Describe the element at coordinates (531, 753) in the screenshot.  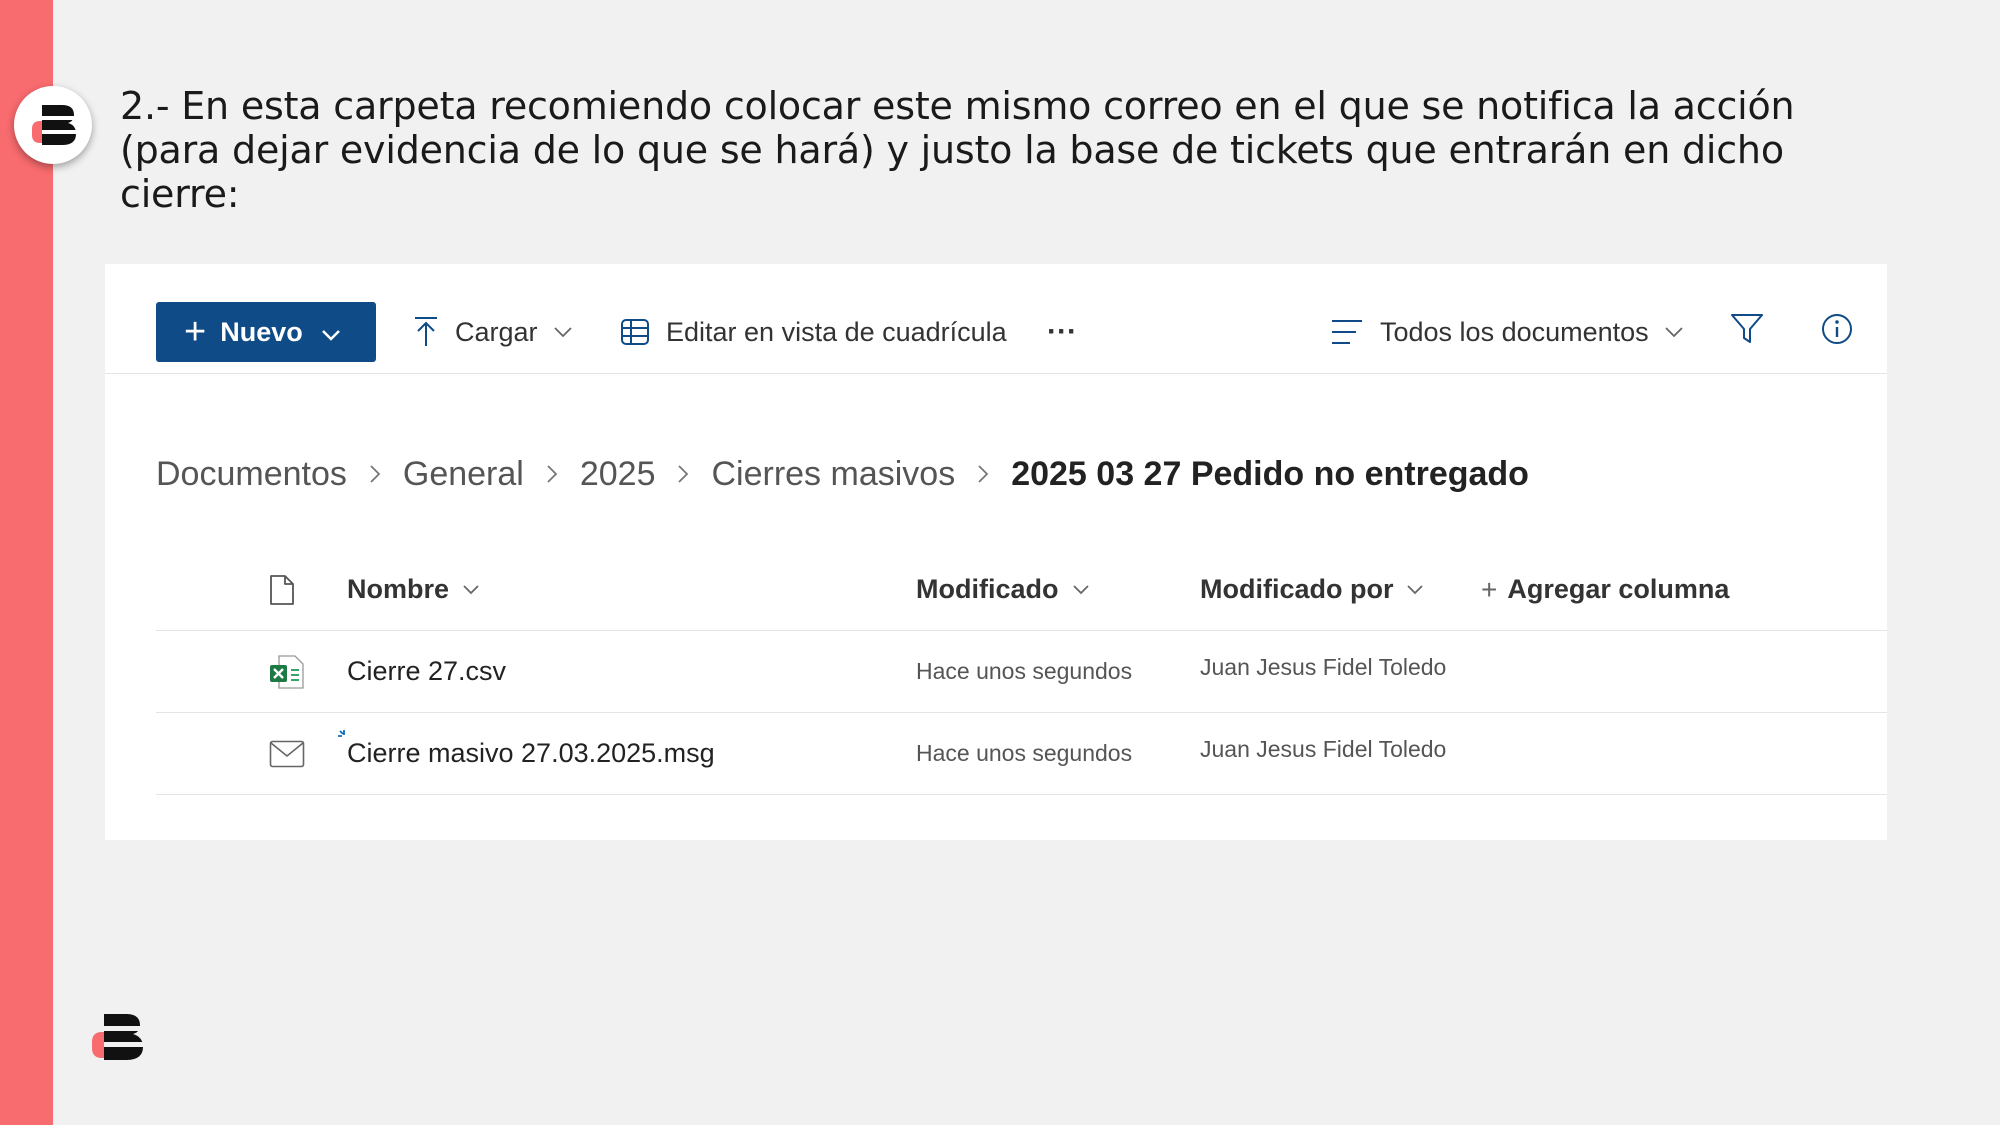
I see `file-name-link: Cierre masivo 27.03.2025.msg` at that location.